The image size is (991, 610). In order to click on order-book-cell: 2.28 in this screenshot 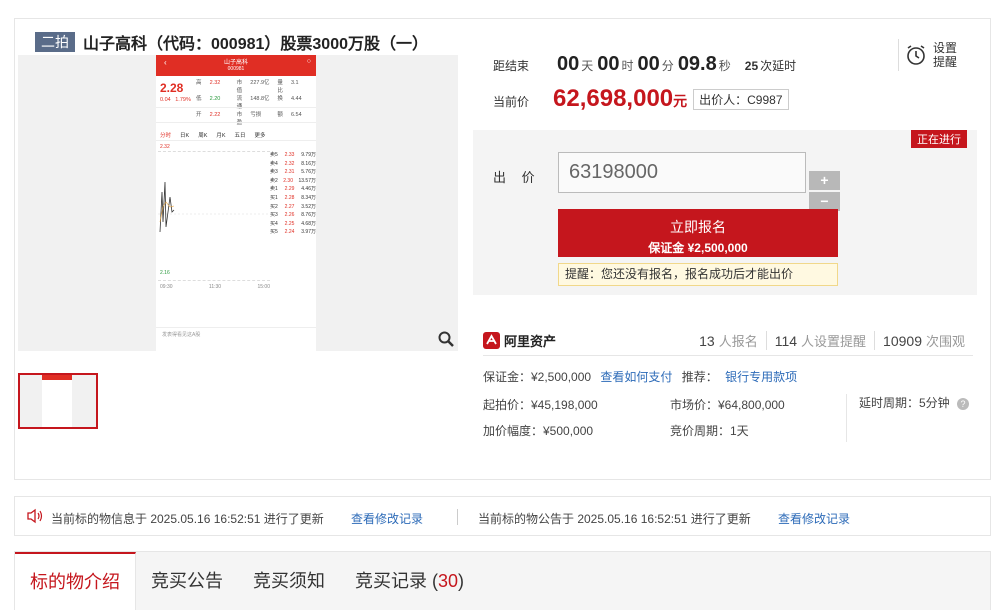, I will do `click(289, 197)`.